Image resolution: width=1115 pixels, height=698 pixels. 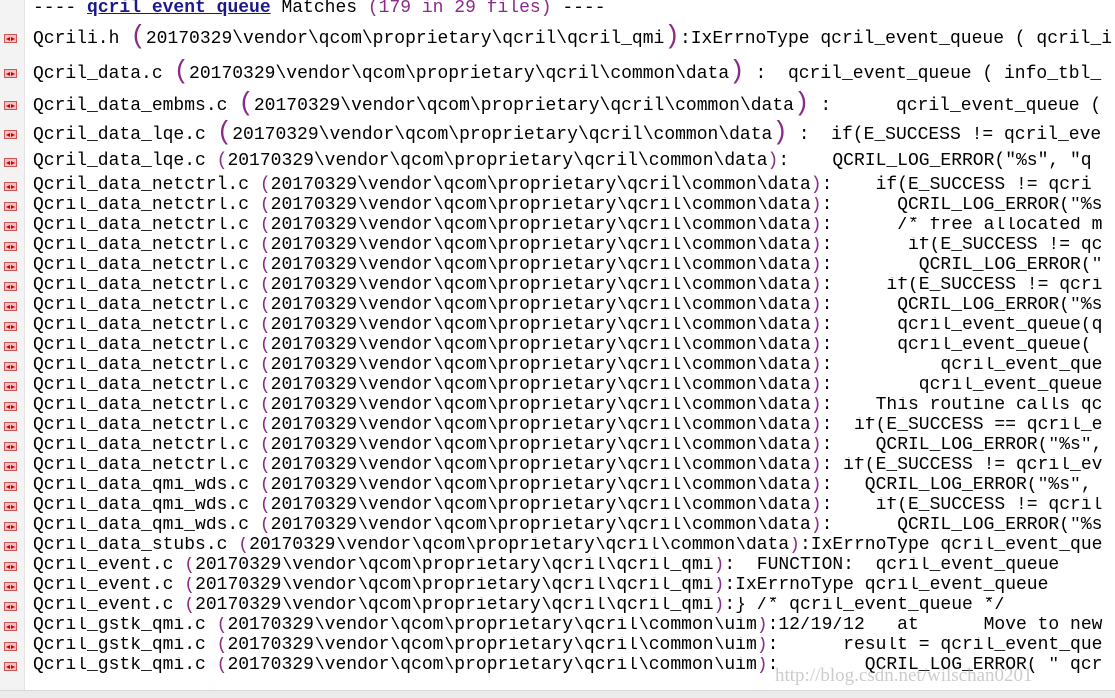 I want to click on result-text: : qcril_event_queue(, so click(x=956, y=346).